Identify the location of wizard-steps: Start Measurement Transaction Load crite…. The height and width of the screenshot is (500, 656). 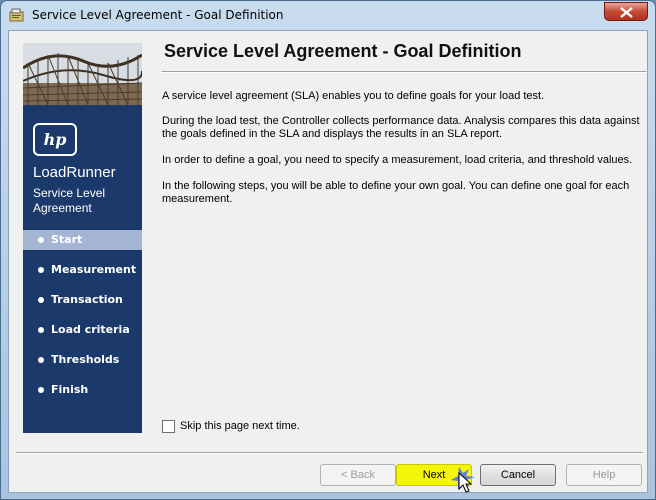
(82, 320).